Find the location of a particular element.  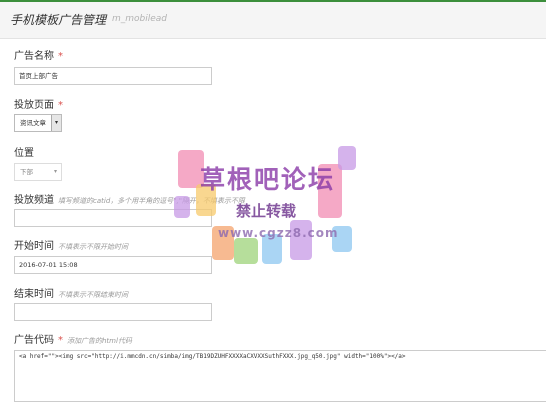

channel-hint: 填写频道的catid，多个用半角的逗号","隔开，不填表示不限 is located at coordinates (151, 201).